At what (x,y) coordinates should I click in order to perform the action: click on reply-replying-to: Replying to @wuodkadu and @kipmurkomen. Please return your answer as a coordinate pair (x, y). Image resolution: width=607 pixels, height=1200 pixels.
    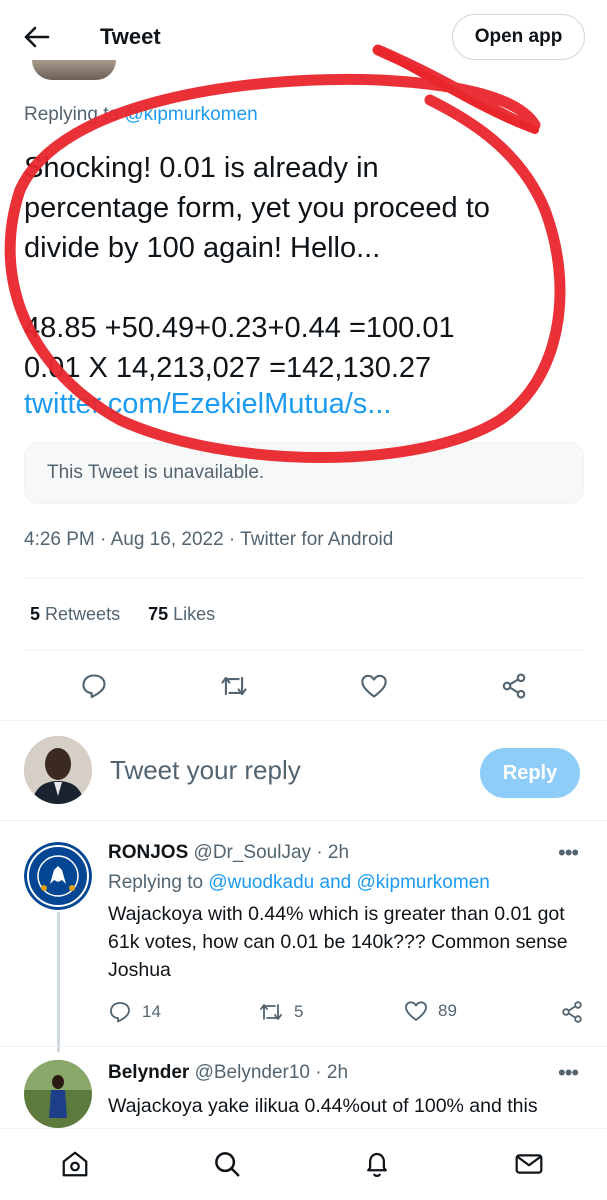
    Looking at the image, I should click on (299, 883).